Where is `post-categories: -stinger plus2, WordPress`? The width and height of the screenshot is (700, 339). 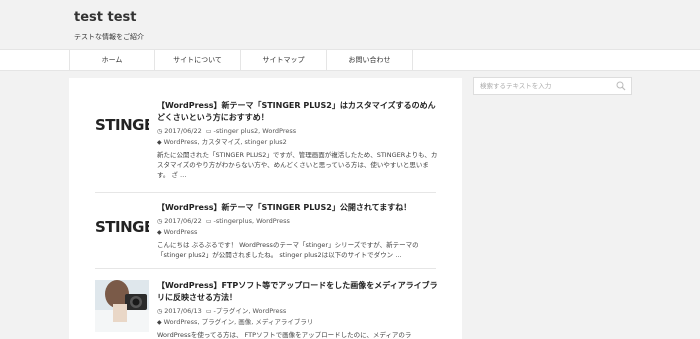
post-categories: -stinger plus2, WordPress is located at coordinates (255, 131).